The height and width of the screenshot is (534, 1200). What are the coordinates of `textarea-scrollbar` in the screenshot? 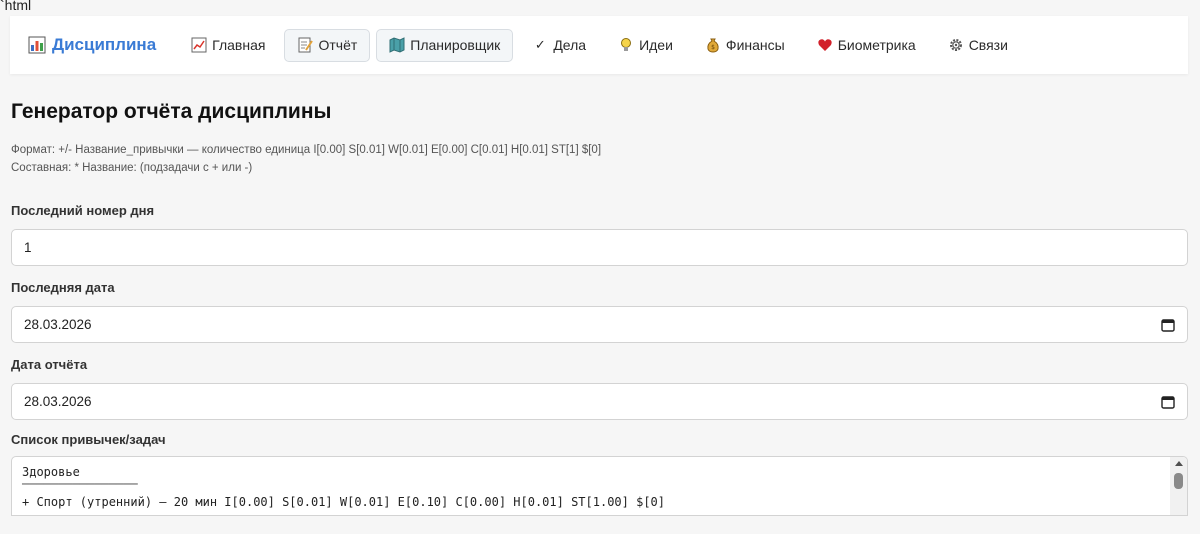 It's located at (1178, 486).